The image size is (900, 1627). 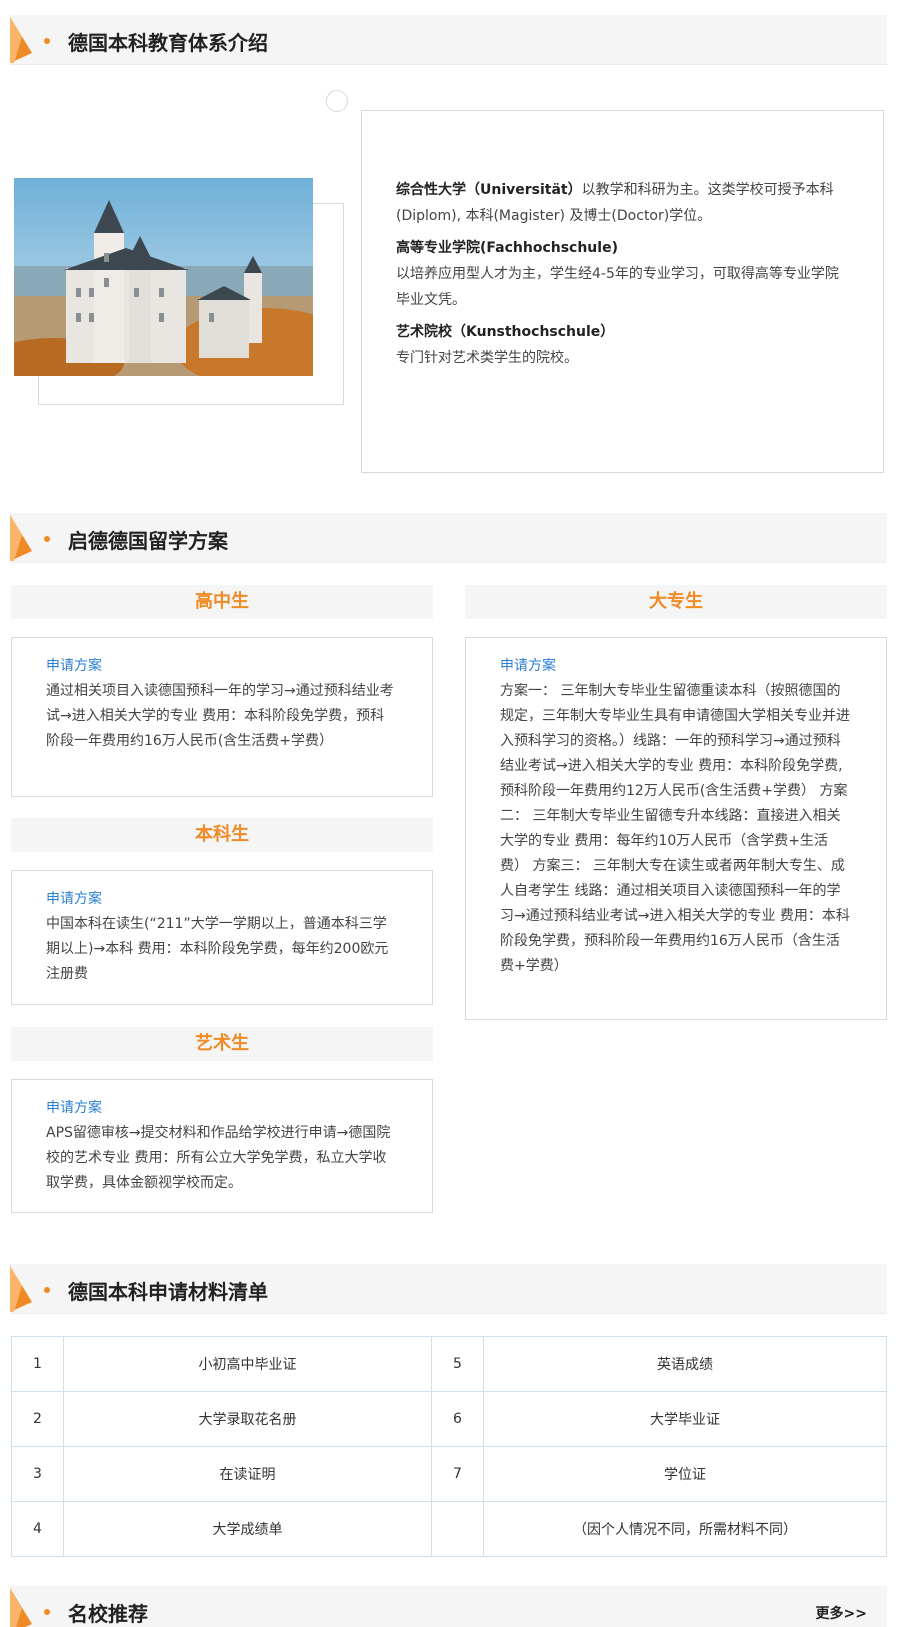 What do you see at coordinates (685, 1529) in the screenshot?
I see `material-name: （因个人情况不同，所需材料不同）` at bounding box center [685, 1529].